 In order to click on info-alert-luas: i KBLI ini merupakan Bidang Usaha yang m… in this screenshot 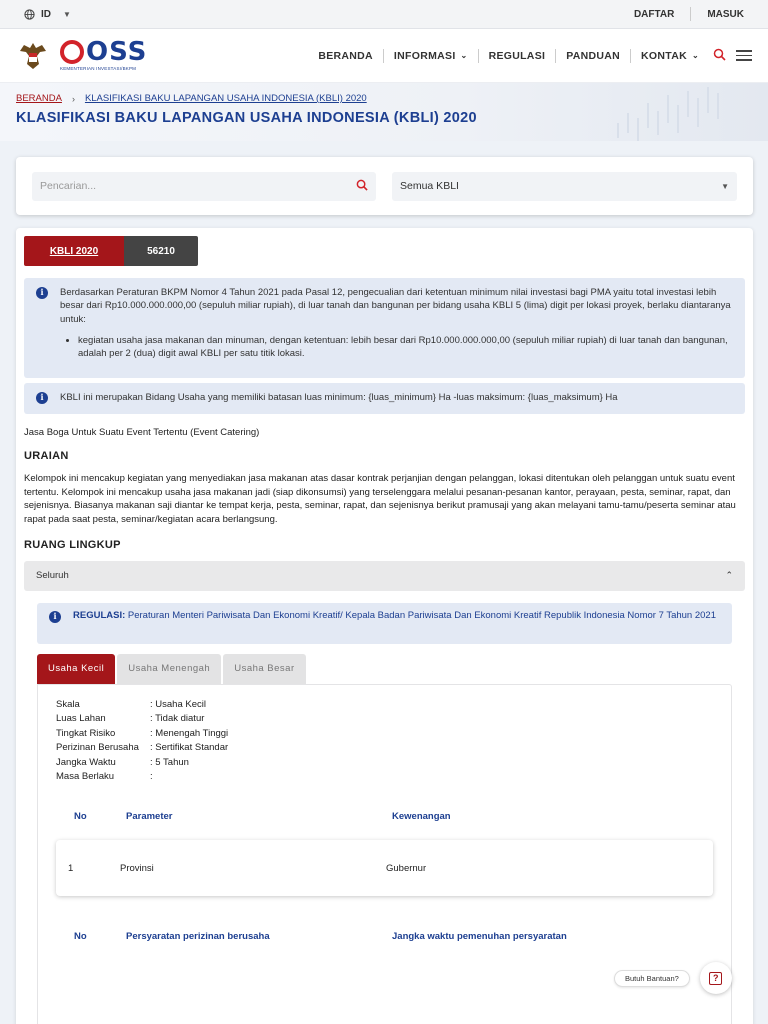, I will do `click(384, 398)`.